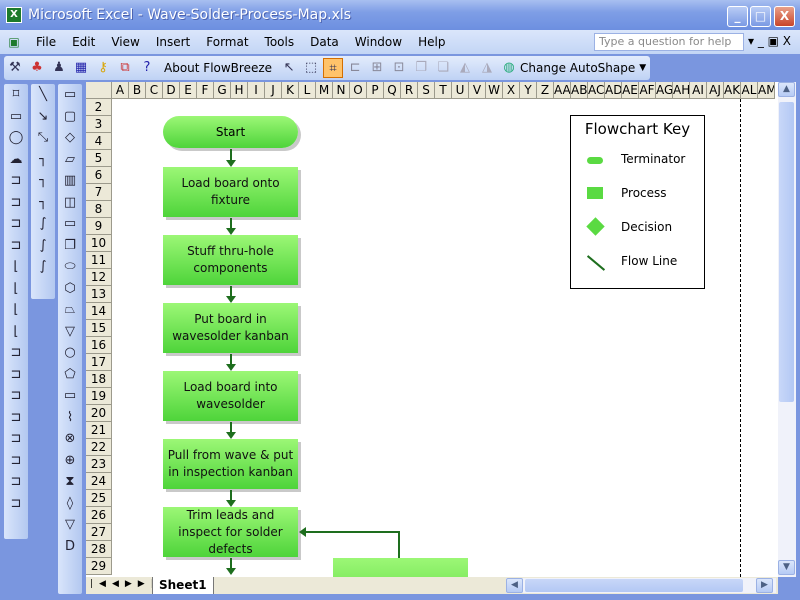 The height and width of the screenshot is (600, 800). I want to click on or-icon: ⊕, so click(70, 461).